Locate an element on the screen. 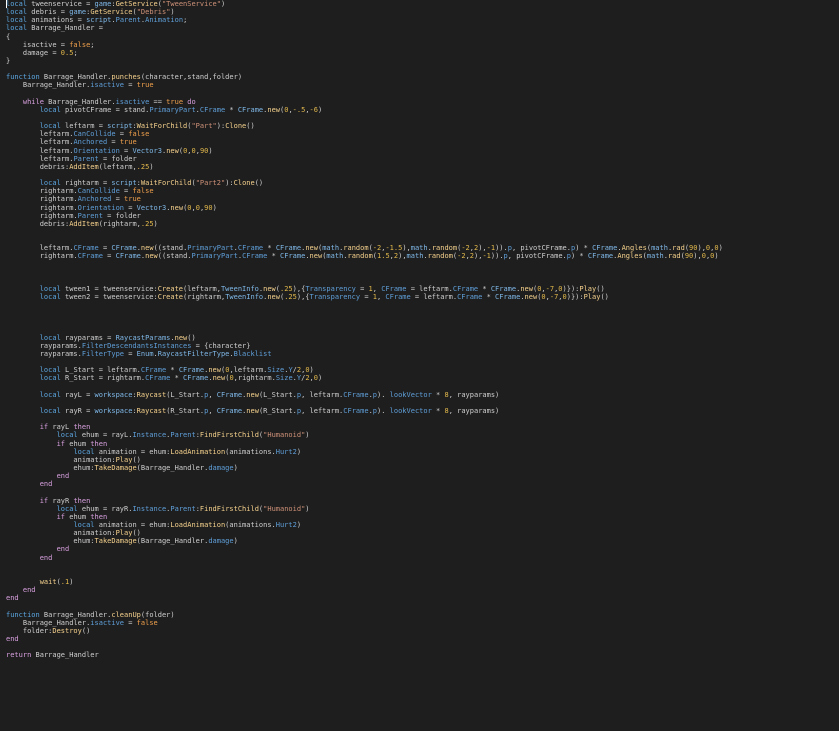 The height and width of the screenshot is (731, 839). code-token: rayparams. is located at coordinates (44, 345).